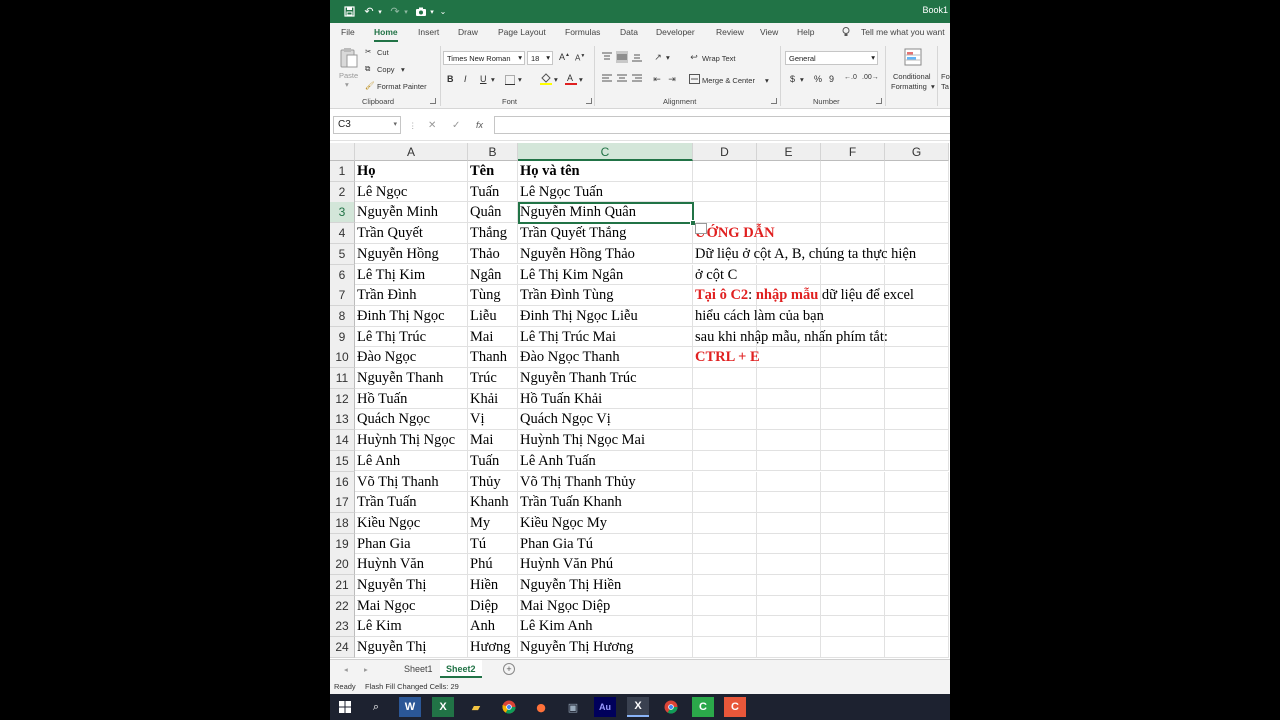 Image resolution: width=1280 pixels, height=720 pixels. Describe the element at coordinates (569, 585) in the screenshot. I see `cell-c21: Nguyễn Thị Hiền` at that location.